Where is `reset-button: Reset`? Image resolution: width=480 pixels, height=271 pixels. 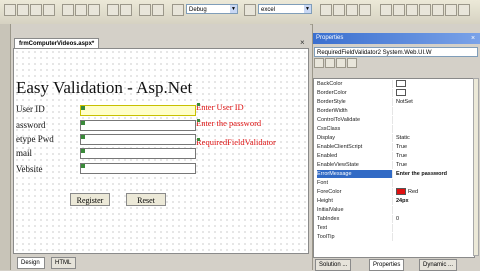
reset-button: Reset is located at coordinates (146, 199).